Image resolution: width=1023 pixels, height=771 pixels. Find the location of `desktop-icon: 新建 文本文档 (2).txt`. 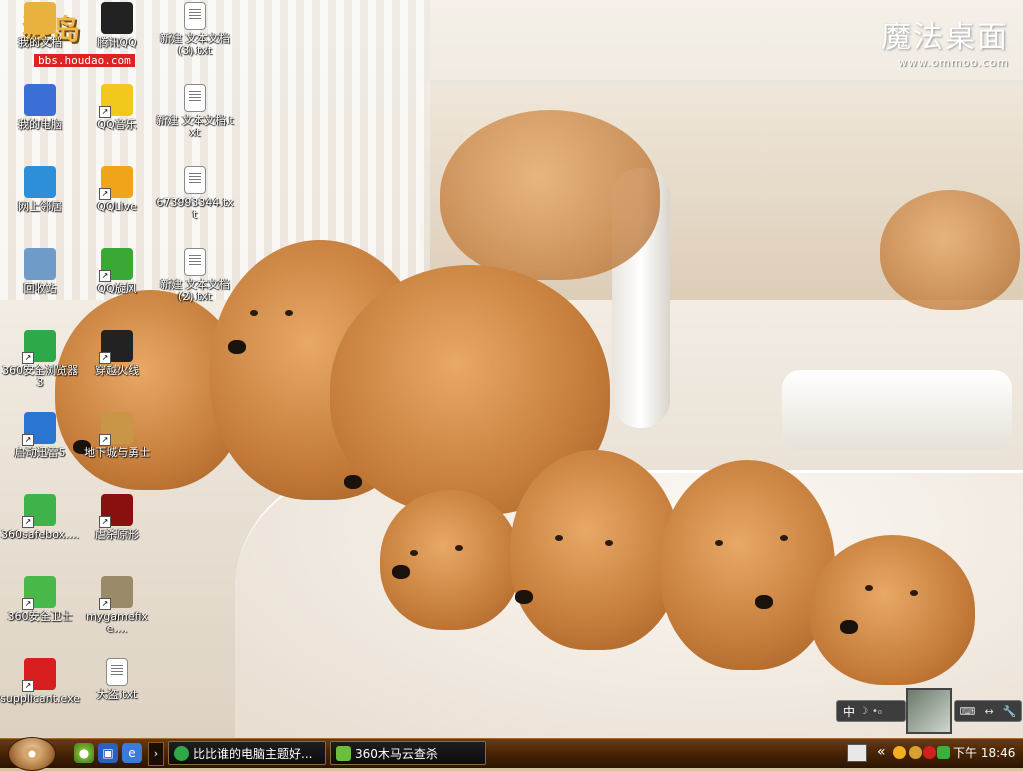

desktop-icon: 新建 文本文档 (2).txt is located at coordinates (195, 275).